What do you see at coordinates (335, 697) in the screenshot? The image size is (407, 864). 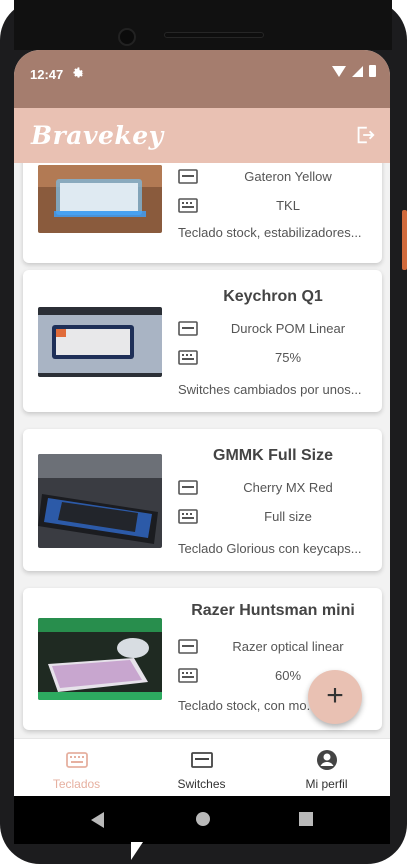 I see `add-keyboard-button: +` at bounding box center [335, 697].